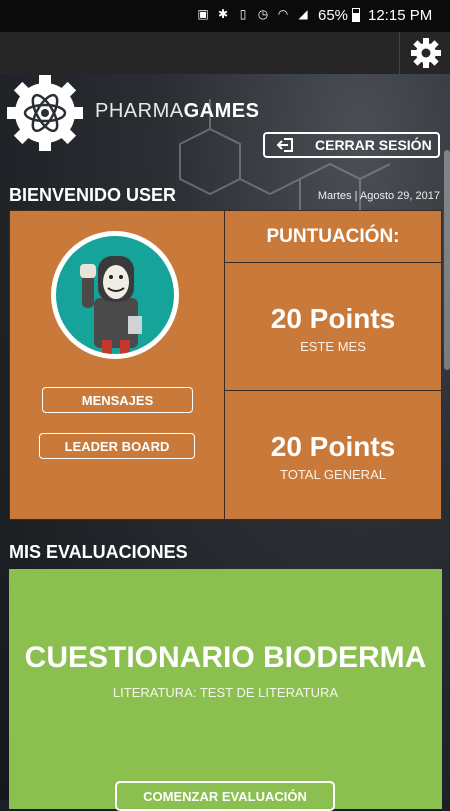  I want to click on leaderboard-button: LEADER BOARD, so click(117, 446).